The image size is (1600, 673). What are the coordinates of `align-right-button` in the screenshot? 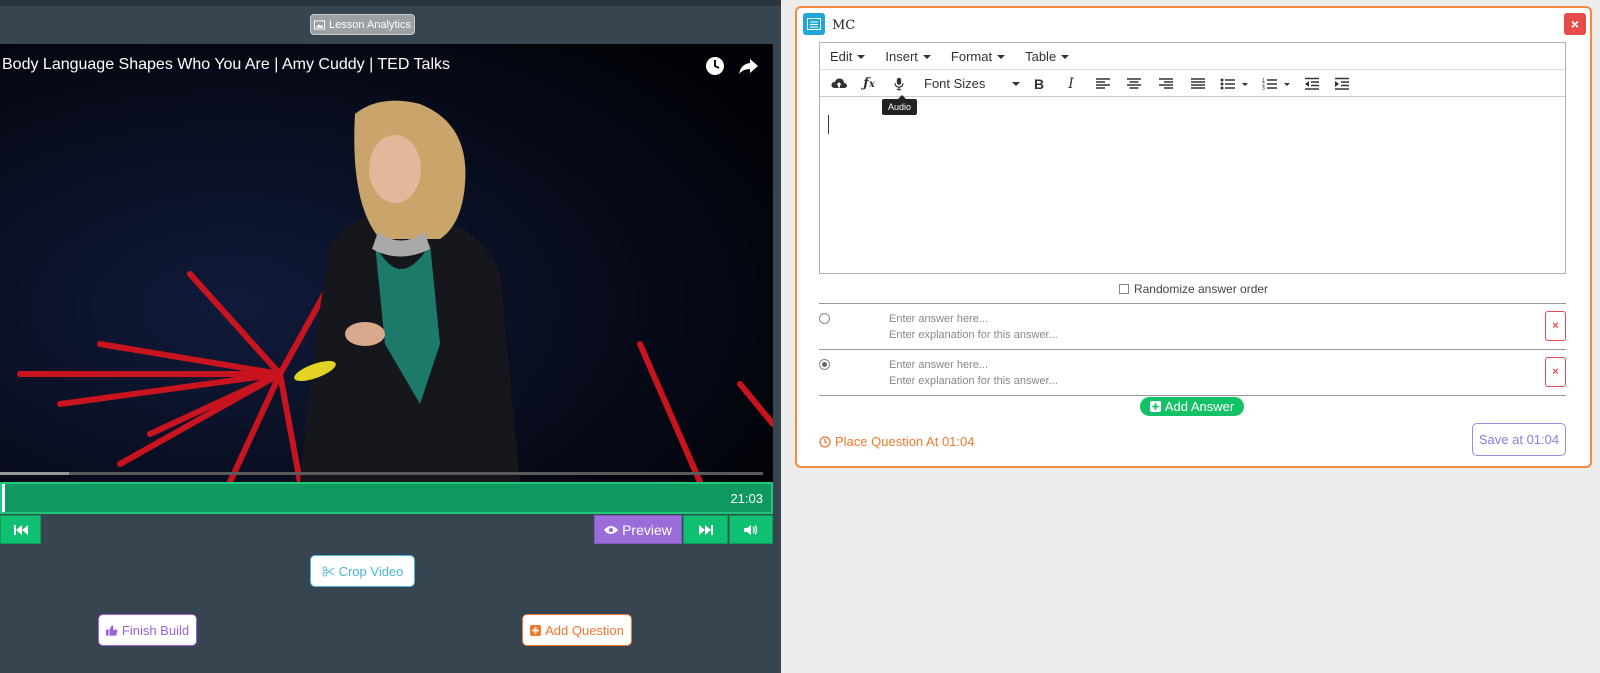 It's located at (1166, 83).